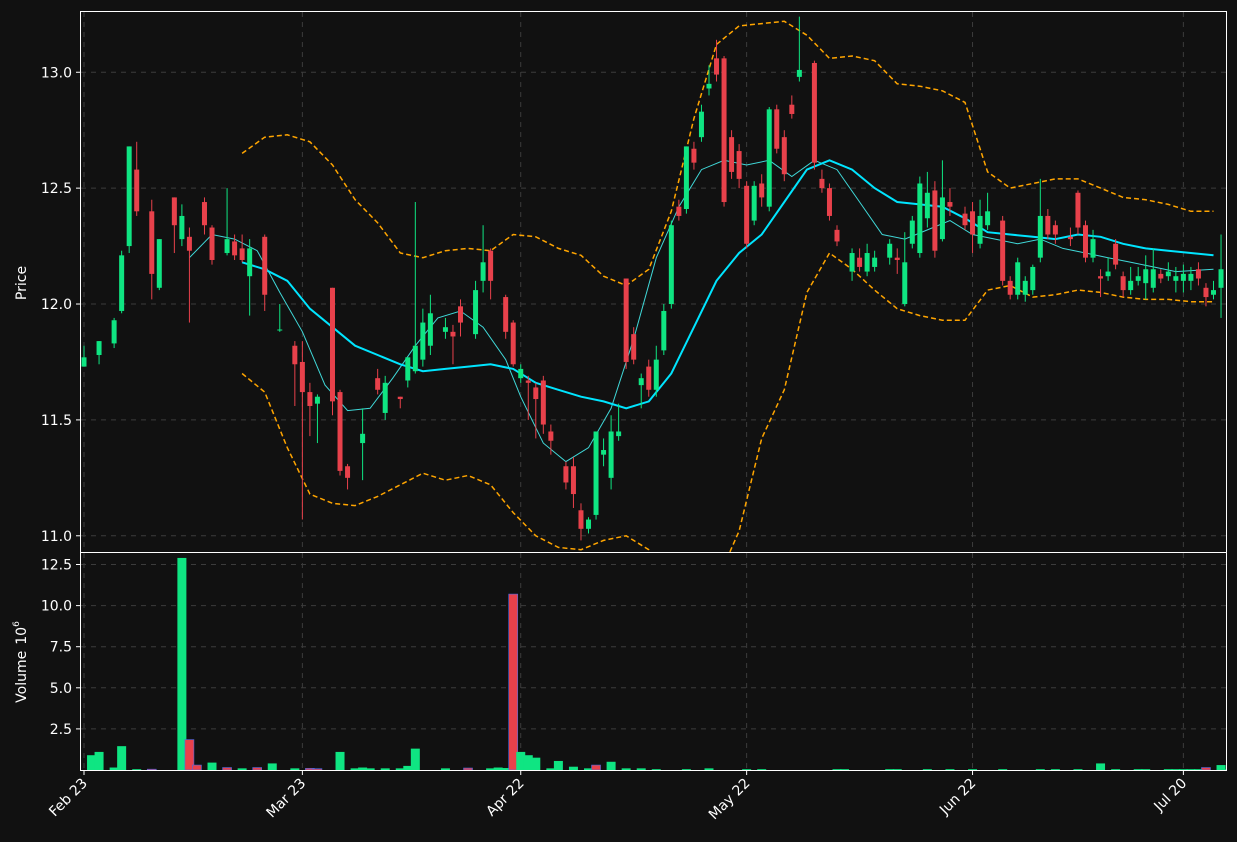  What do you see at coordinates (22, 677) in the screenshot?
I see `volume-label-text: Volume` at bounding box center [22, 677].